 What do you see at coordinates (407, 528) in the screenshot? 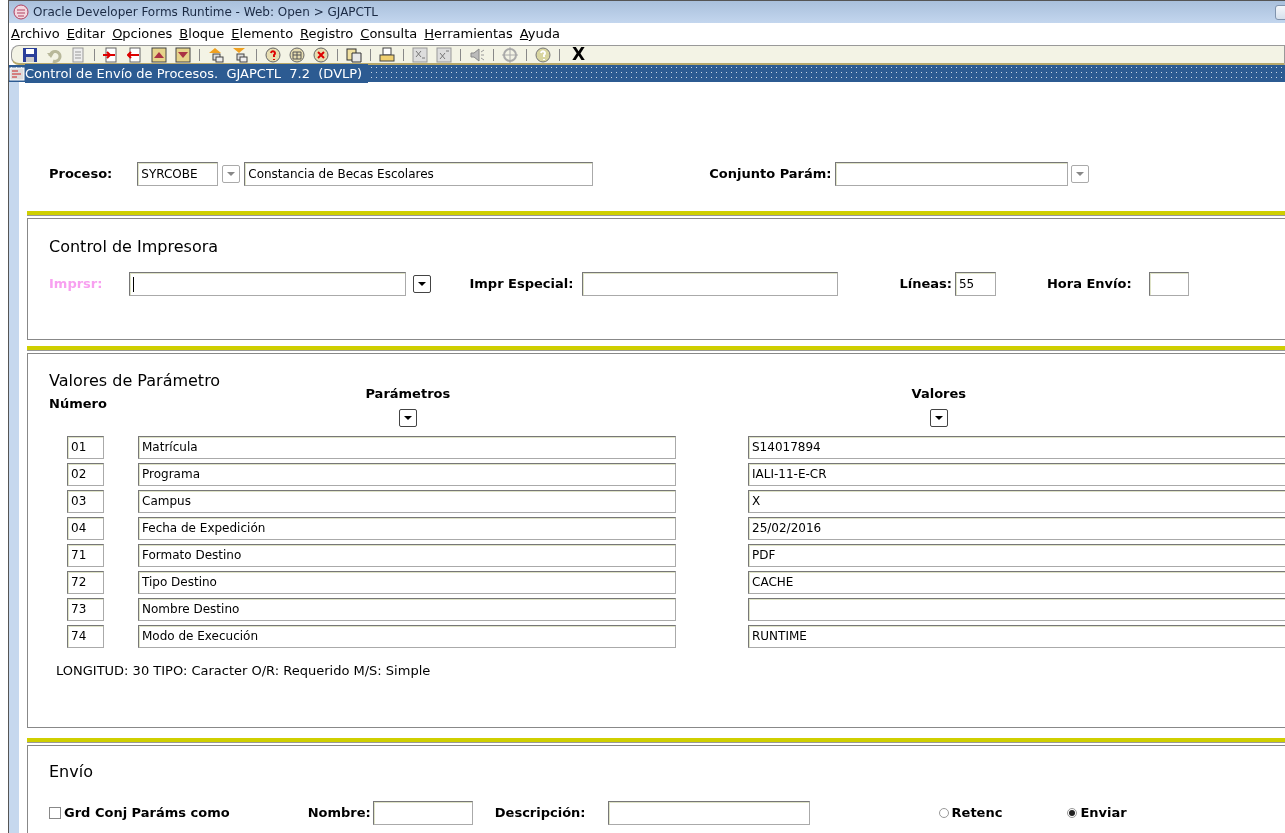
I see `input-field: Fecha de Expedición` at bounding box center [407, 528].